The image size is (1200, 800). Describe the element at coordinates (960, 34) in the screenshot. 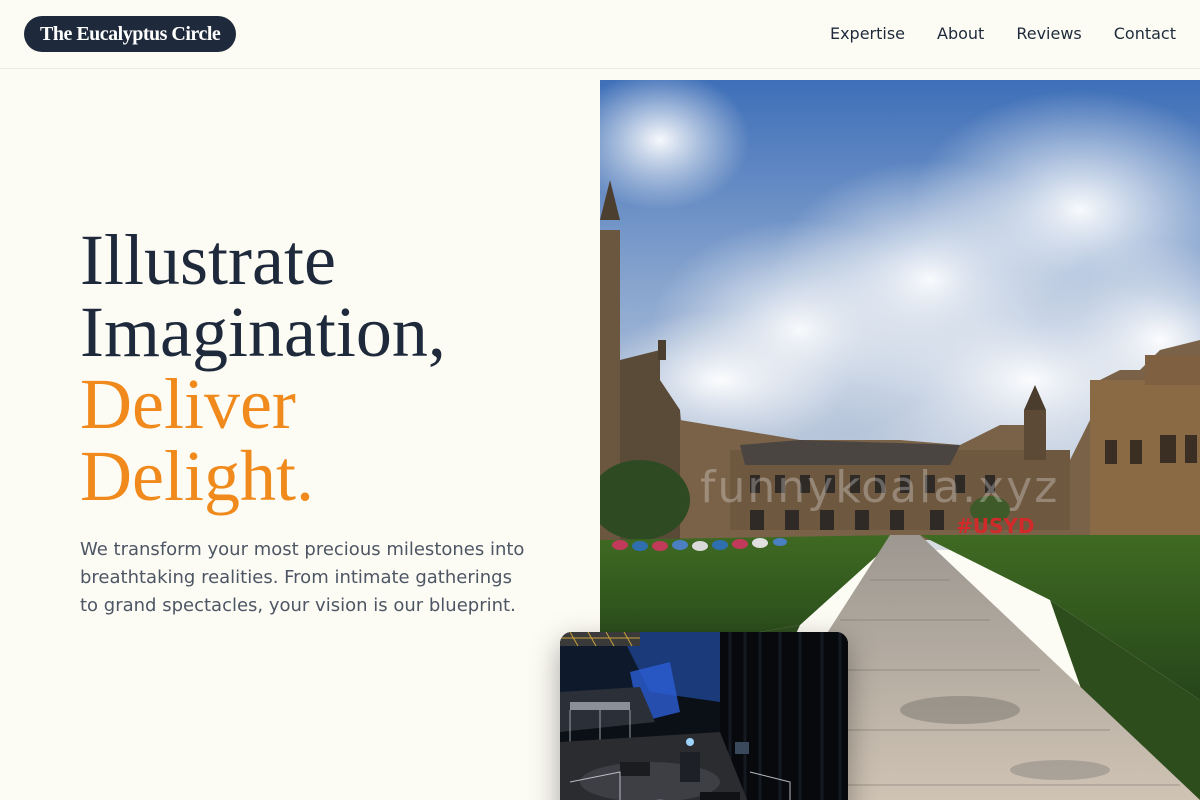

I see `nav-link-about: About` at that location.